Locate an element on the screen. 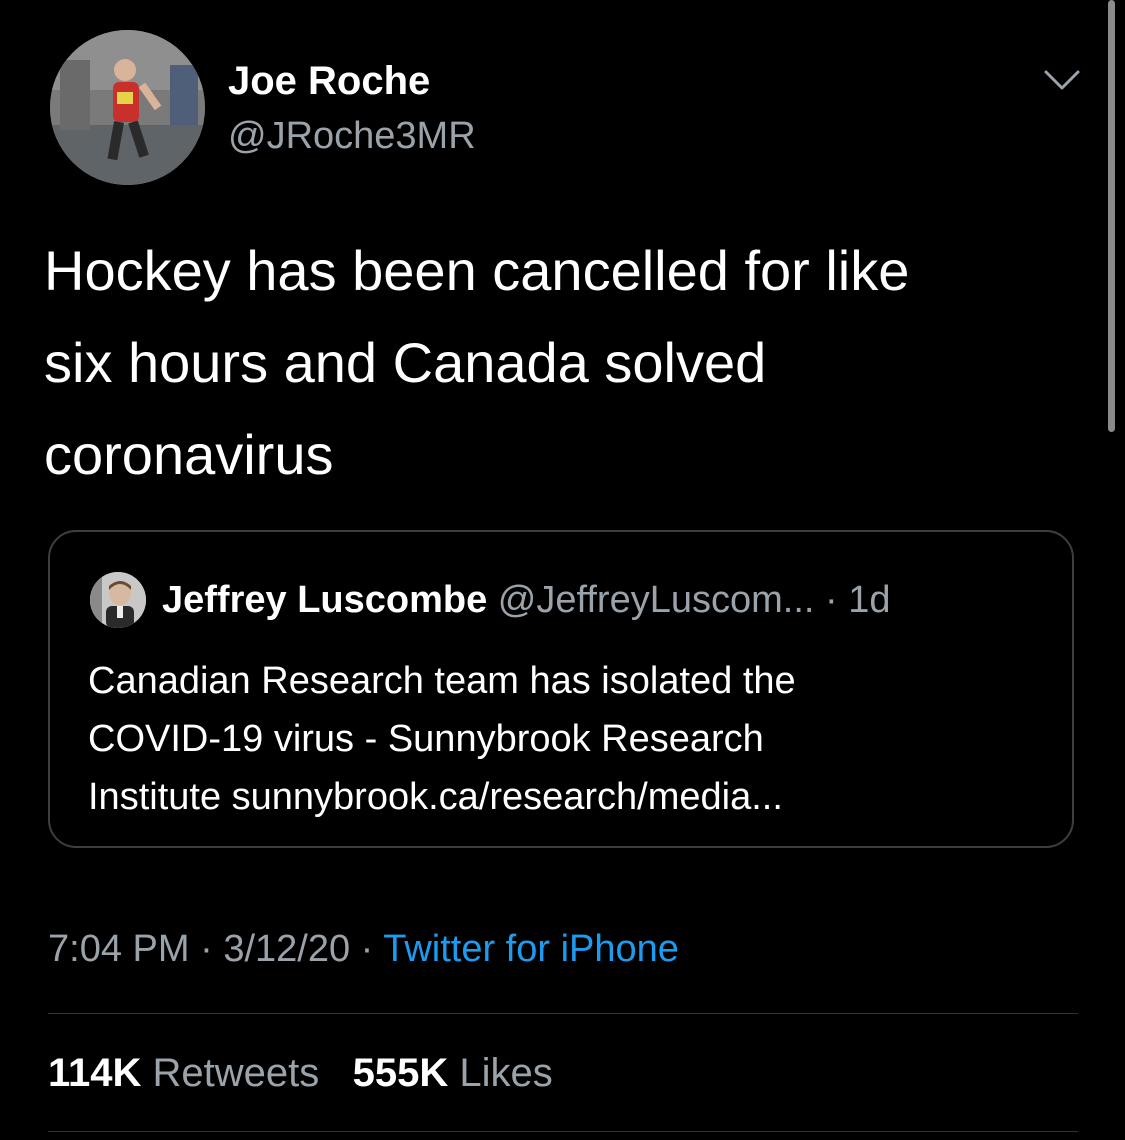 The height and width of the screenshot is (1140, 1125). tweet-source-link: Twitter for iPhone is located at coordinates (531, 949).